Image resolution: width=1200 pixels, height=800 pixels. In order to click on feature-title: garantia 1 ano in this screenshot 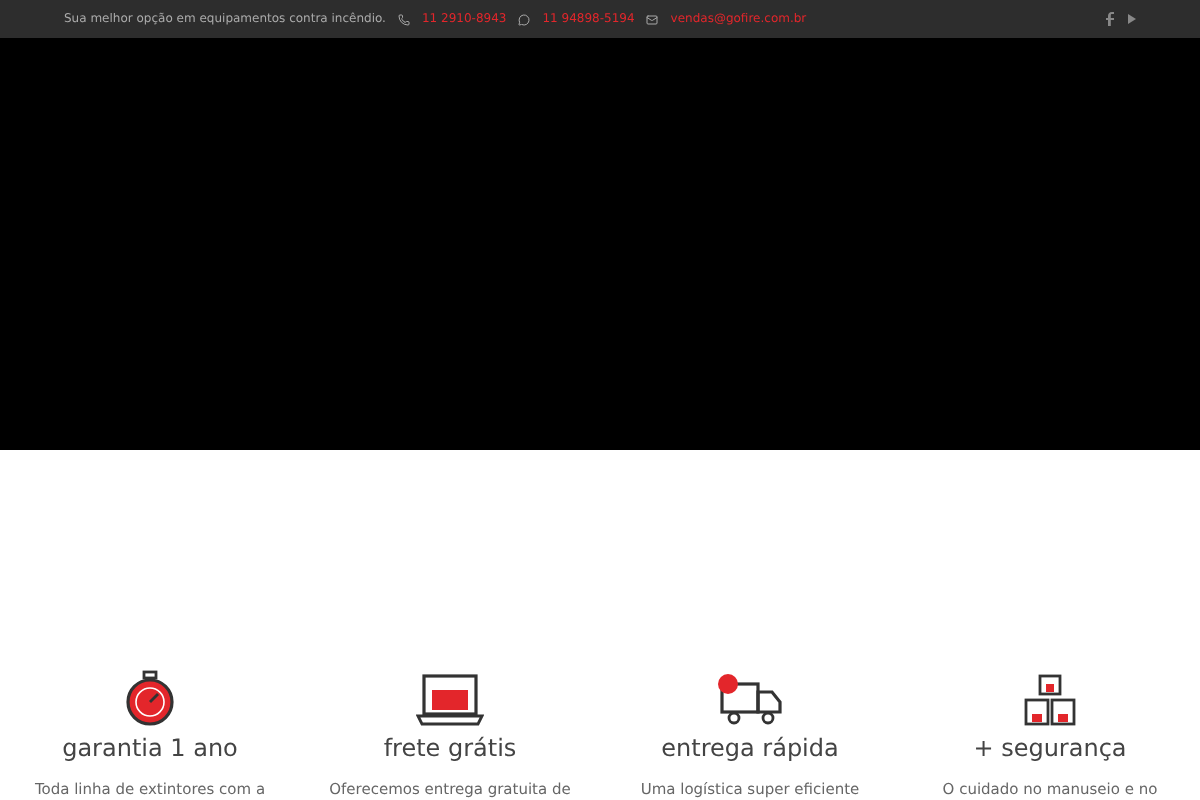, I will do `click(150, 748)`.